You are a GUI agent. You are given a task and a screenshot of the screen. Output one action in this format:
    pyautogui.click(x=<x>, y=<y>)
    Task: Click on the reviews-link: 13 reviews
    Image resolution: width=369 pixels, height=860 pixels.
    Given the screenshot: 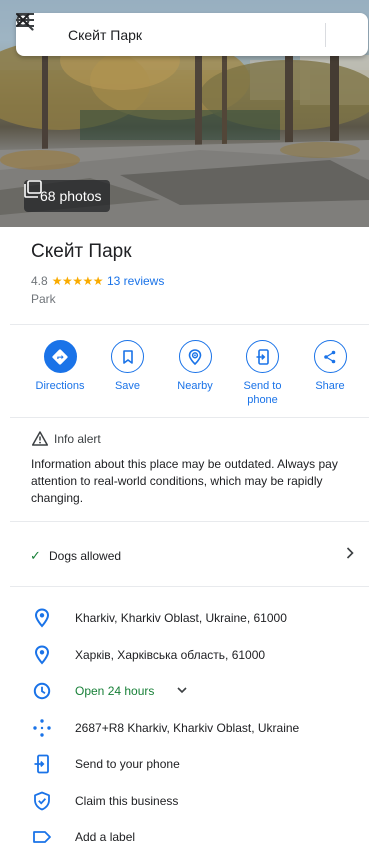 What is the action you would take?
    pyautogui.click(x=135, y=281)
    